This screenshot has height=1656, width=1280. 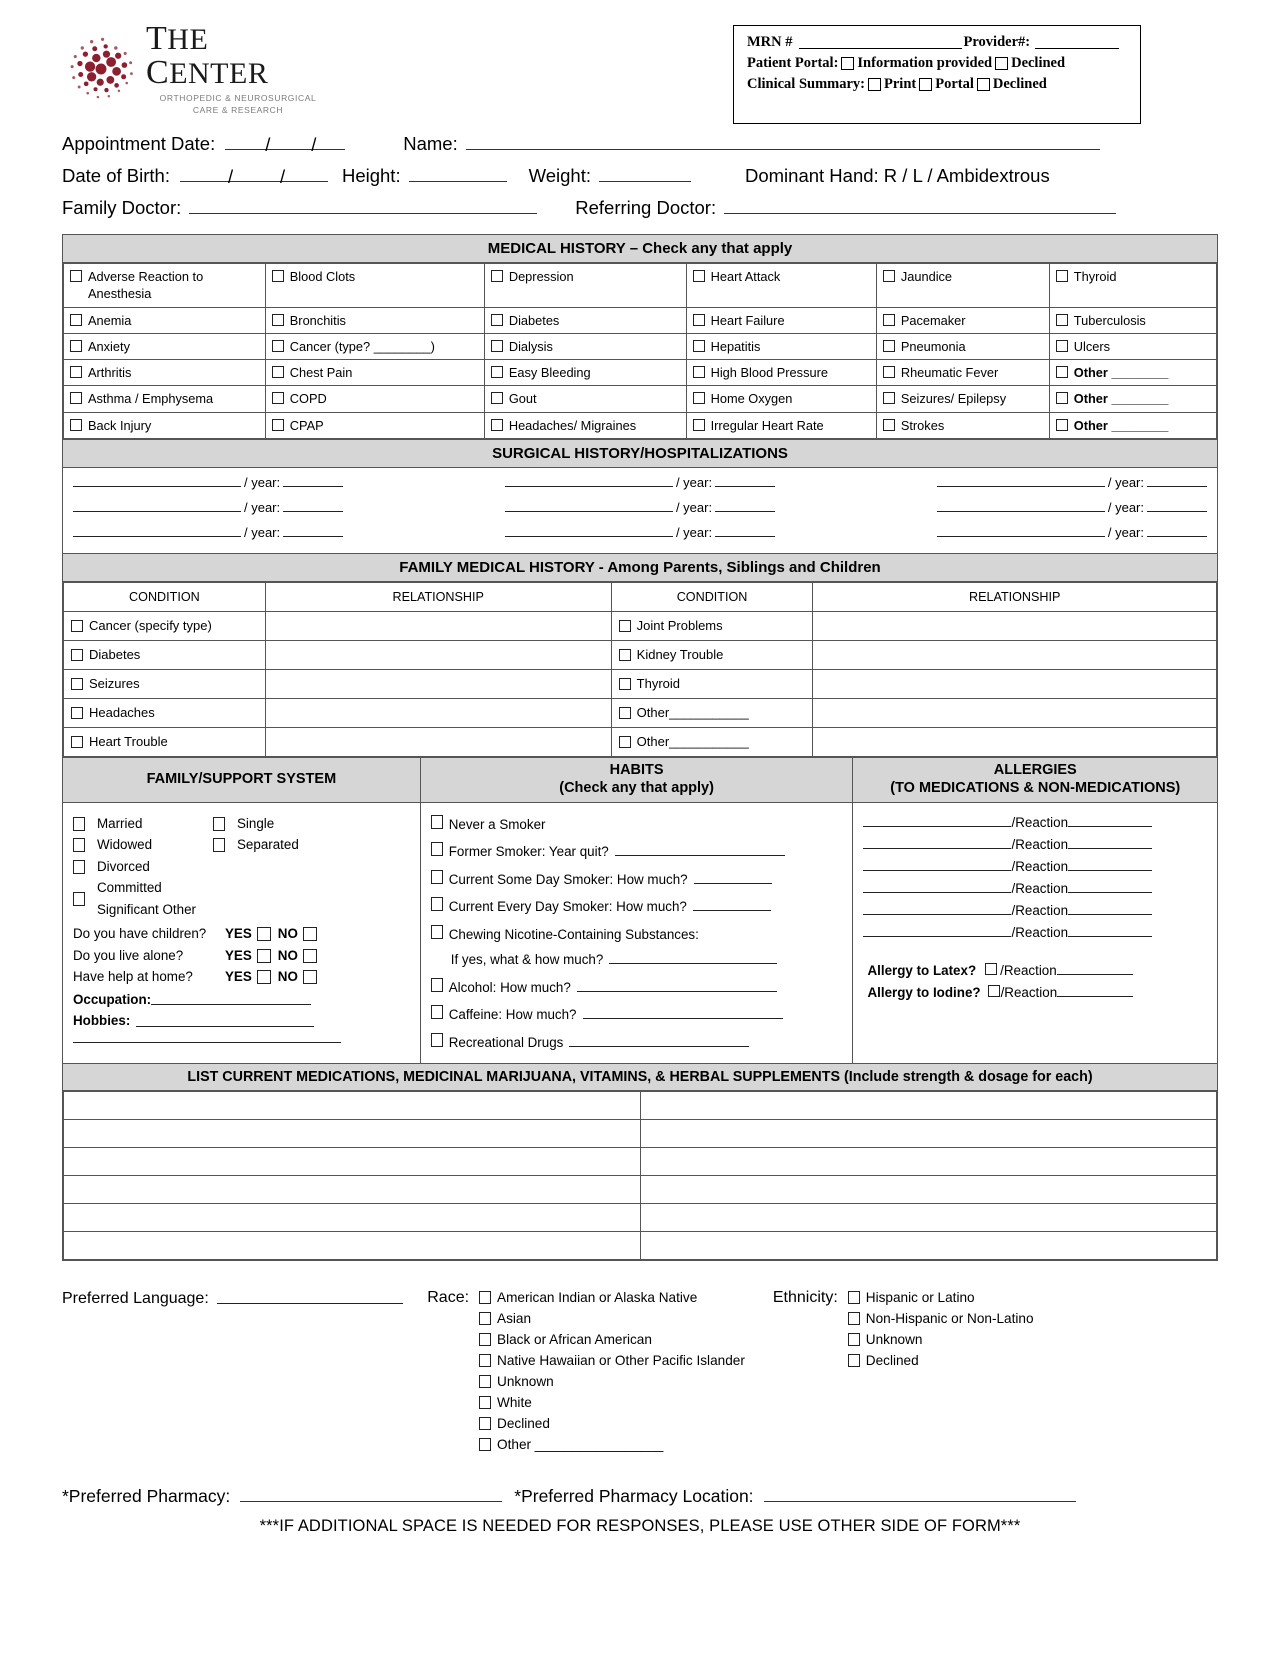 What do you see at coordinates (853, 1319) in the screenshot?
I see `ethnicity-checkbox` at bounding box center [853, 1319].